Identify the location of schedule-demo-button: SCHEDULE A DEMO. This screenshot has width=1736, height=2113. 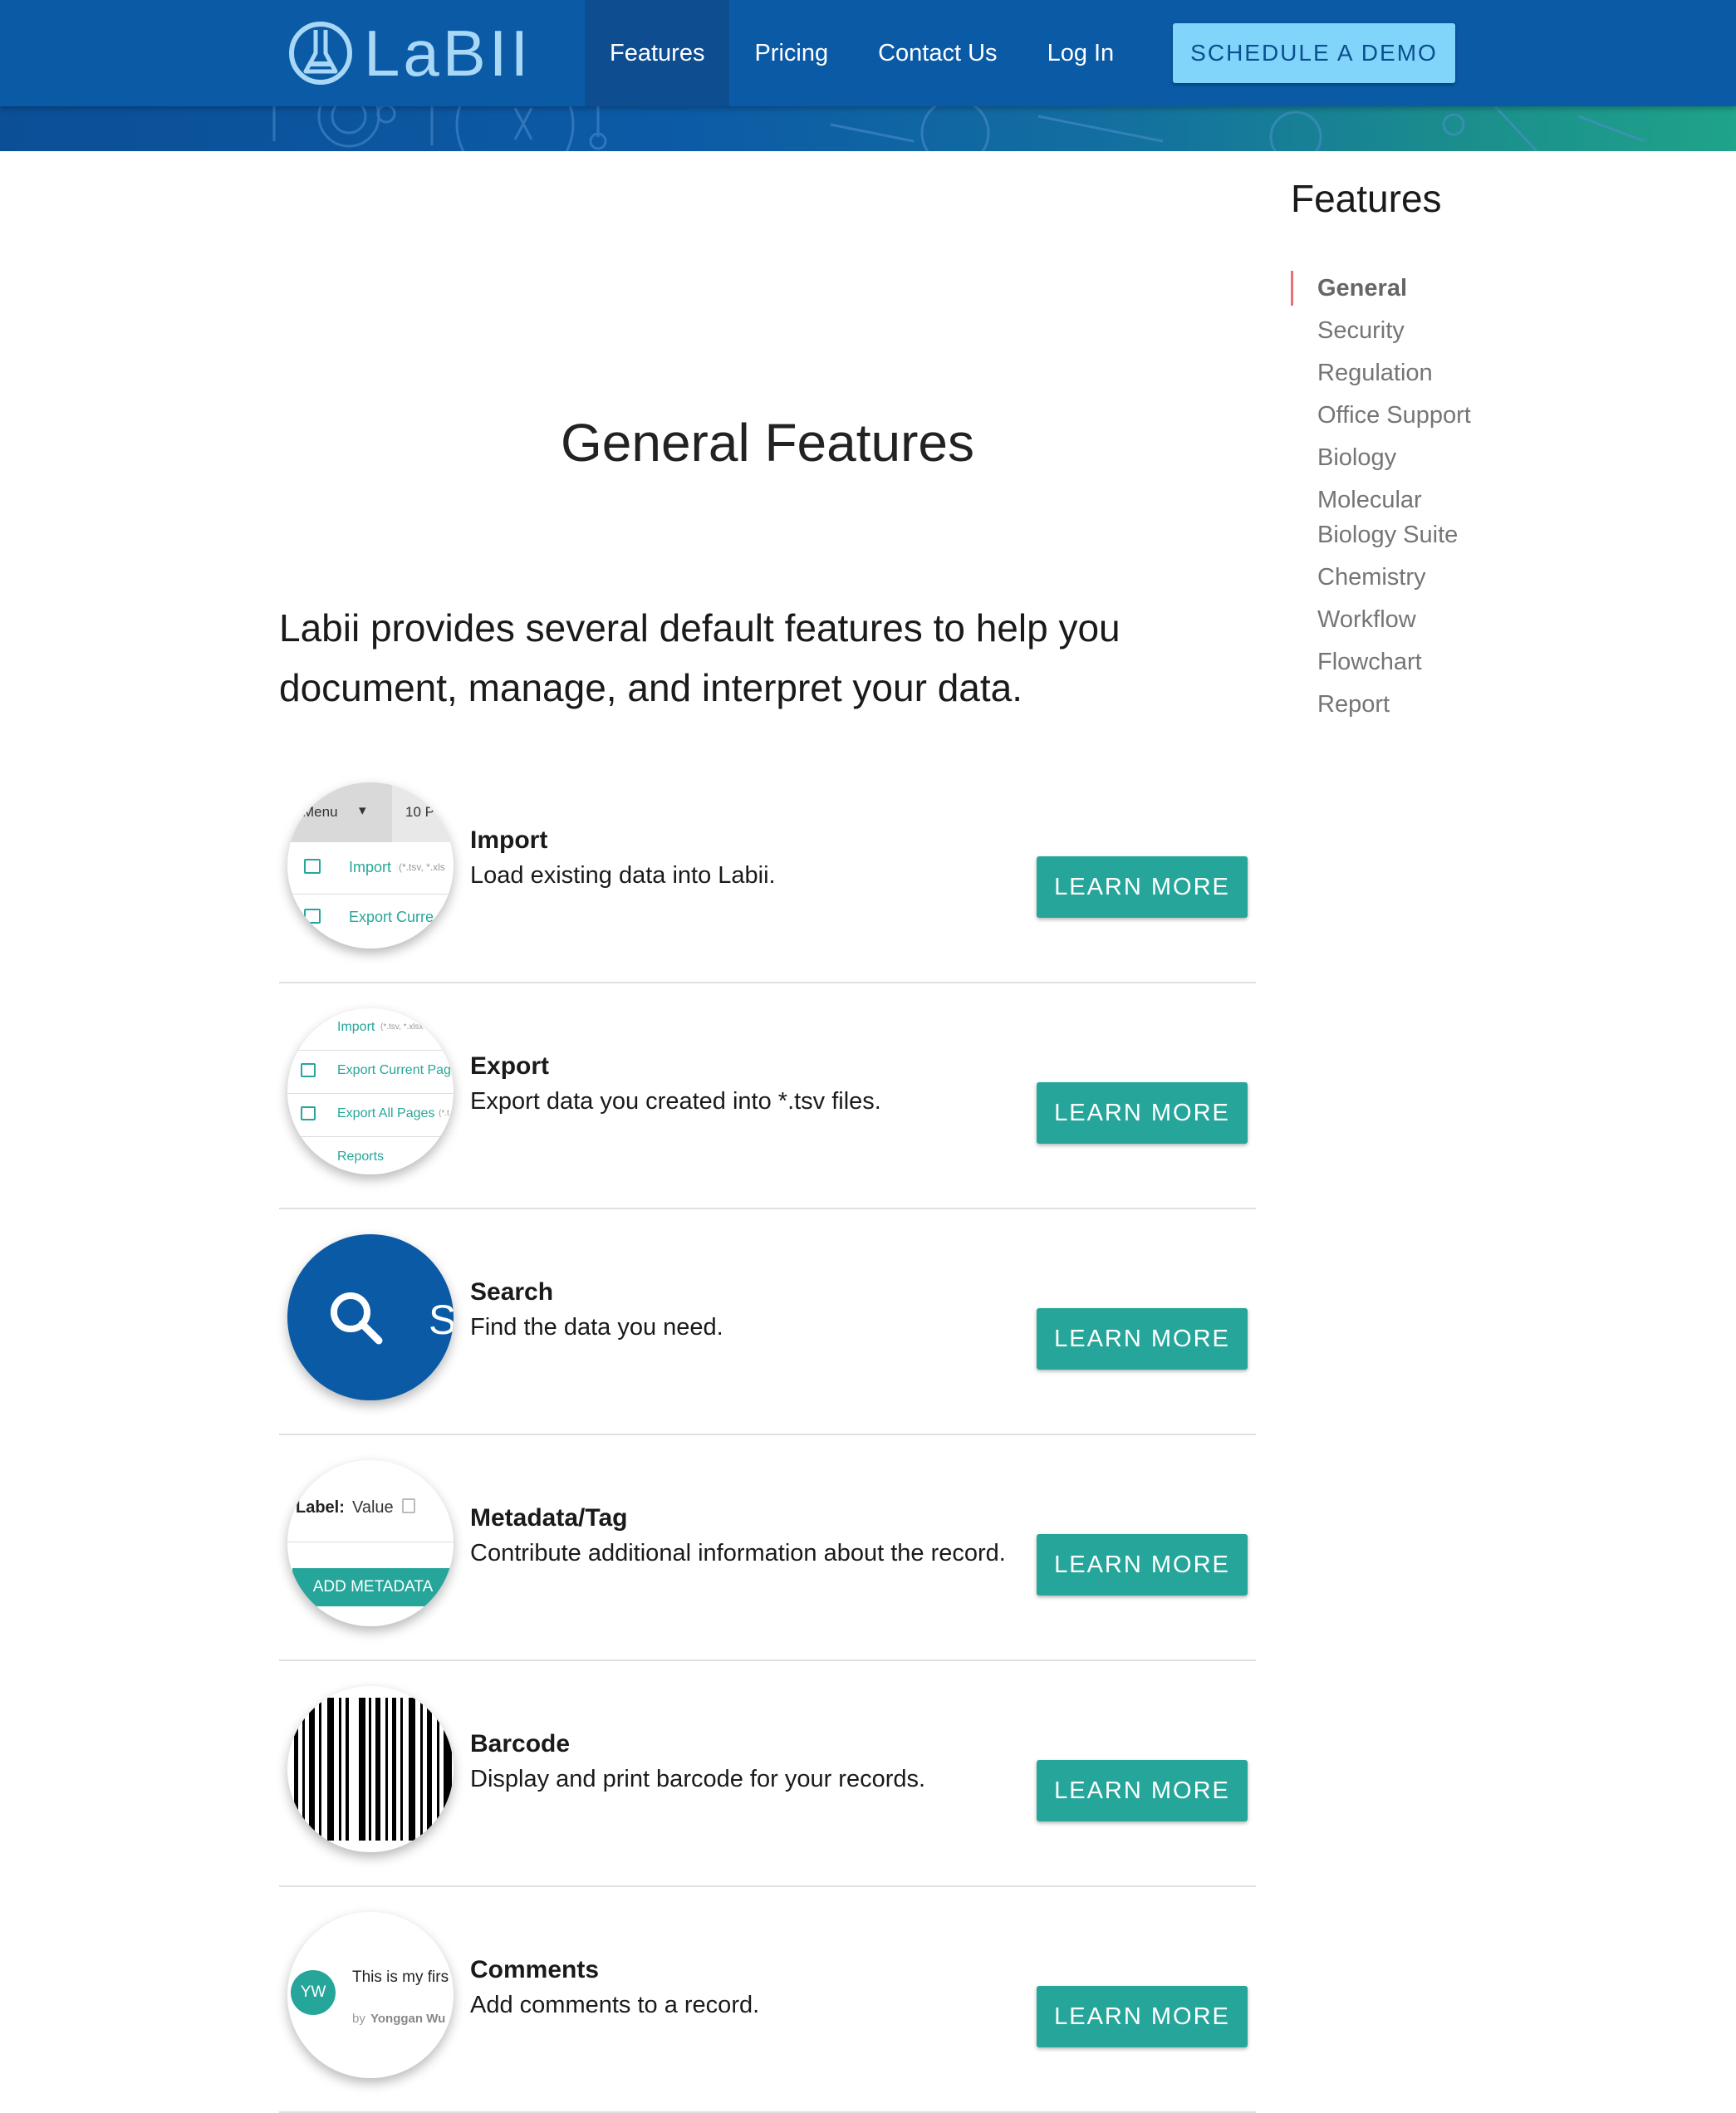
(1314, 53).